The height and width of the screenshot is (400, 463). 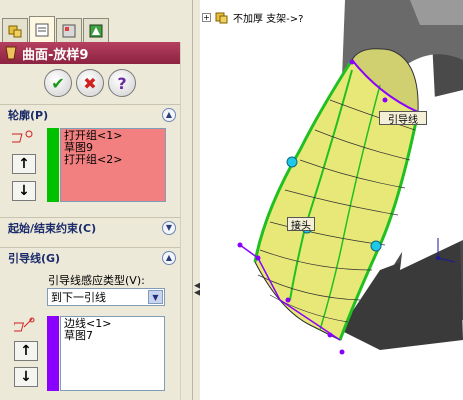 I want to click on connector-callout: 接头, so click(x=301, y=224).